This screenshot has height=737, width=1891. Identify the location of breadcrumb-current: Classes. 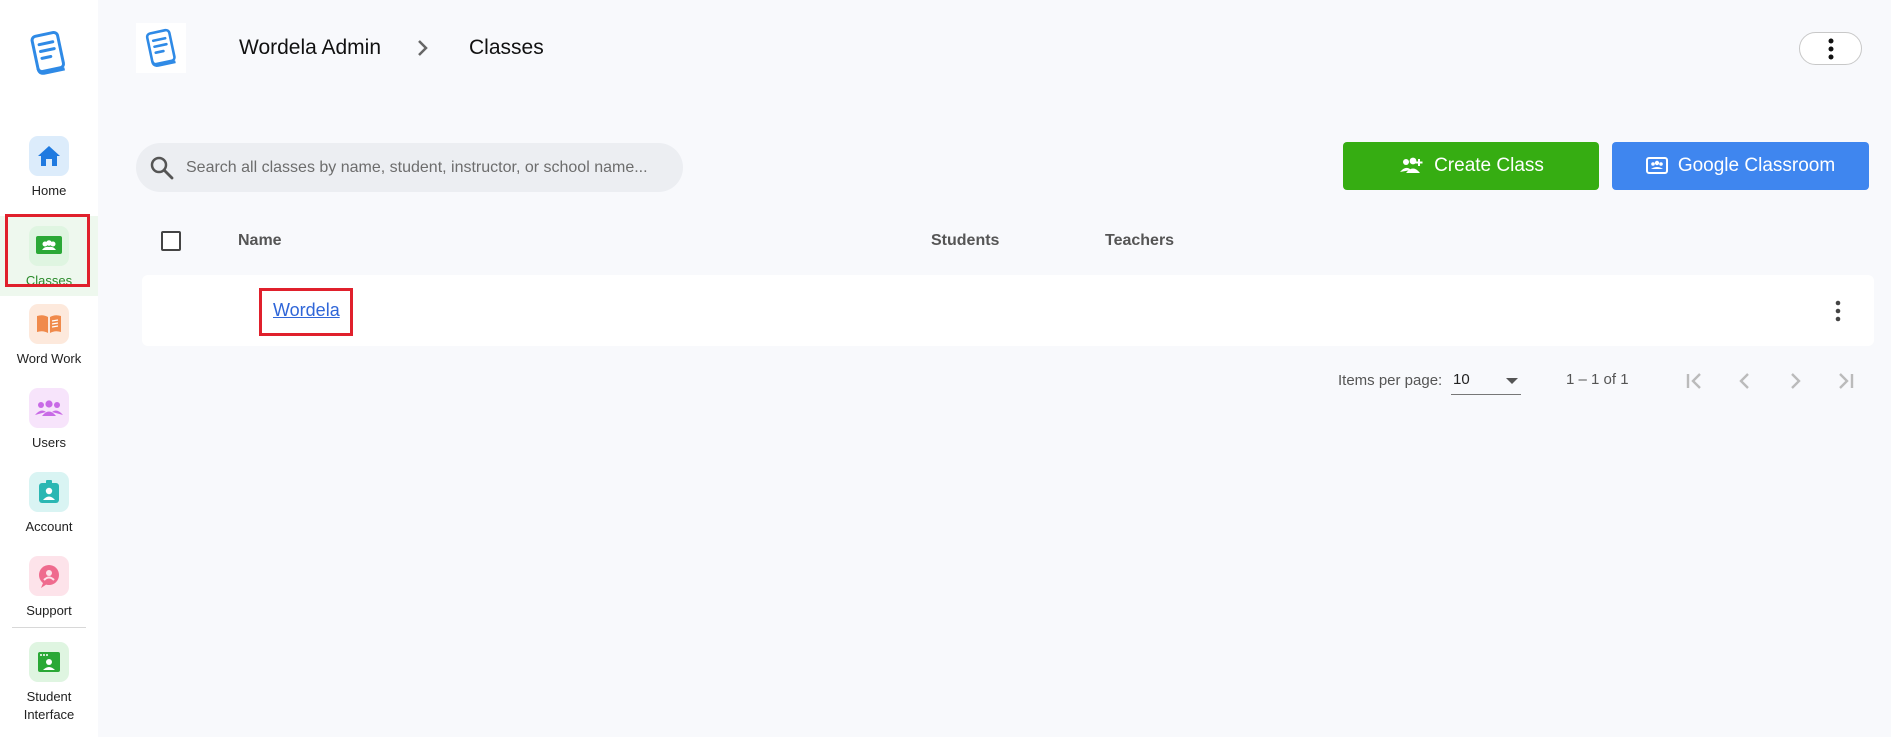
(506, 47).